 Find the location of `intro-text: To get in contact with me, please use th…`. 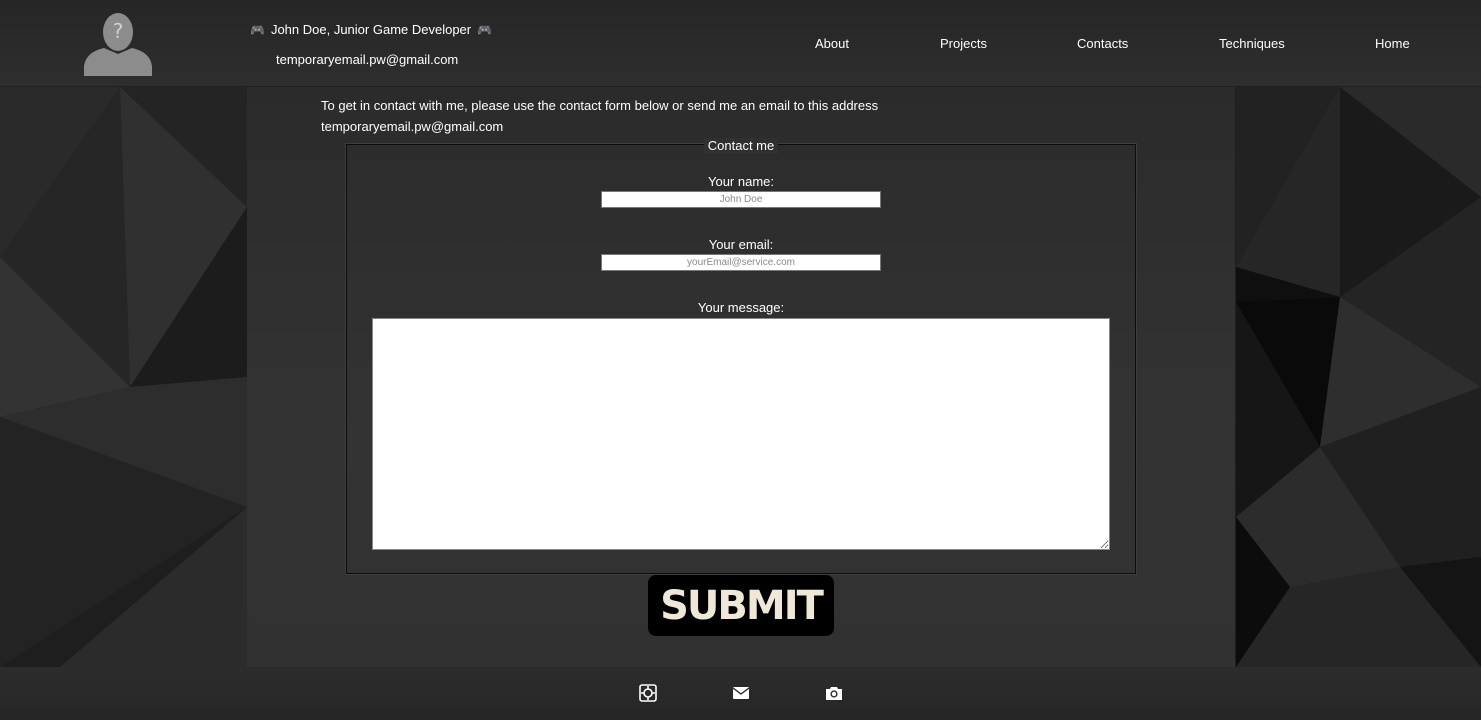

intro-text: To get in contact with me, please use th… is located at coordinates (600, 105).